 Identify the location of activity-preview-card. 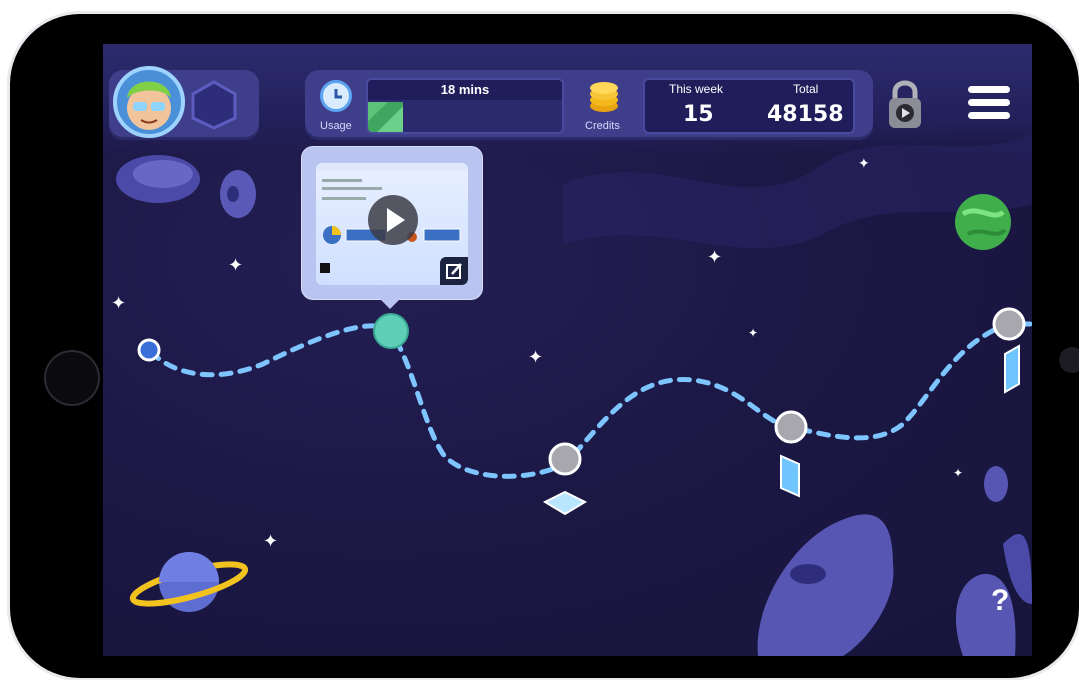
(392, 227).